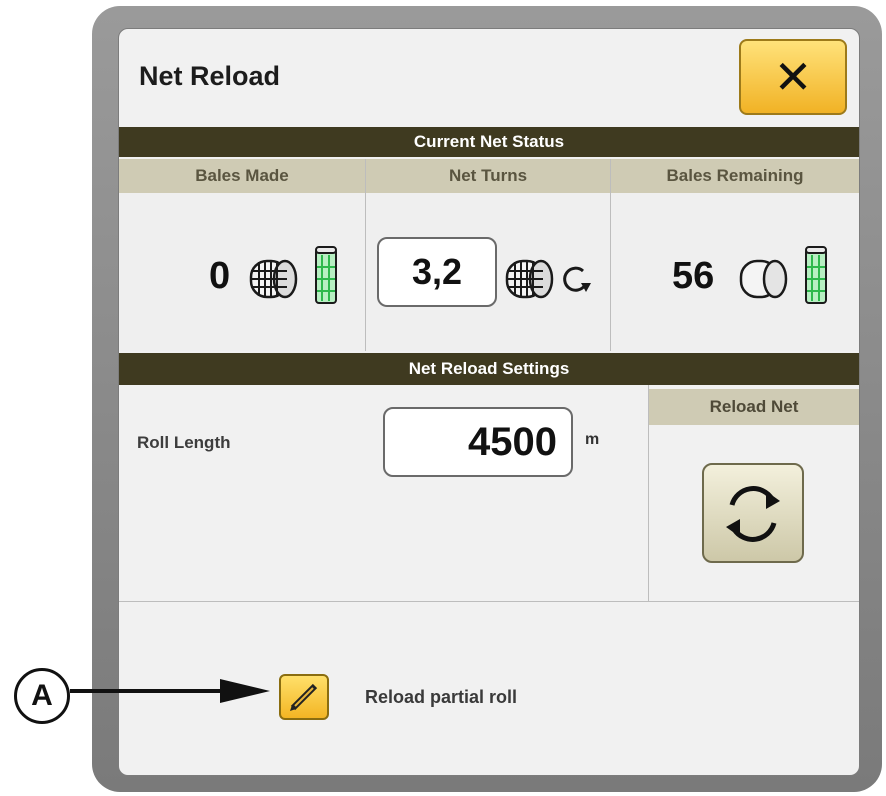 This screenshot has width=886, height=796. Describe the element at coordinates (693, 276) in the screenshot. I see `bales-remaining-value: 56` at that location.